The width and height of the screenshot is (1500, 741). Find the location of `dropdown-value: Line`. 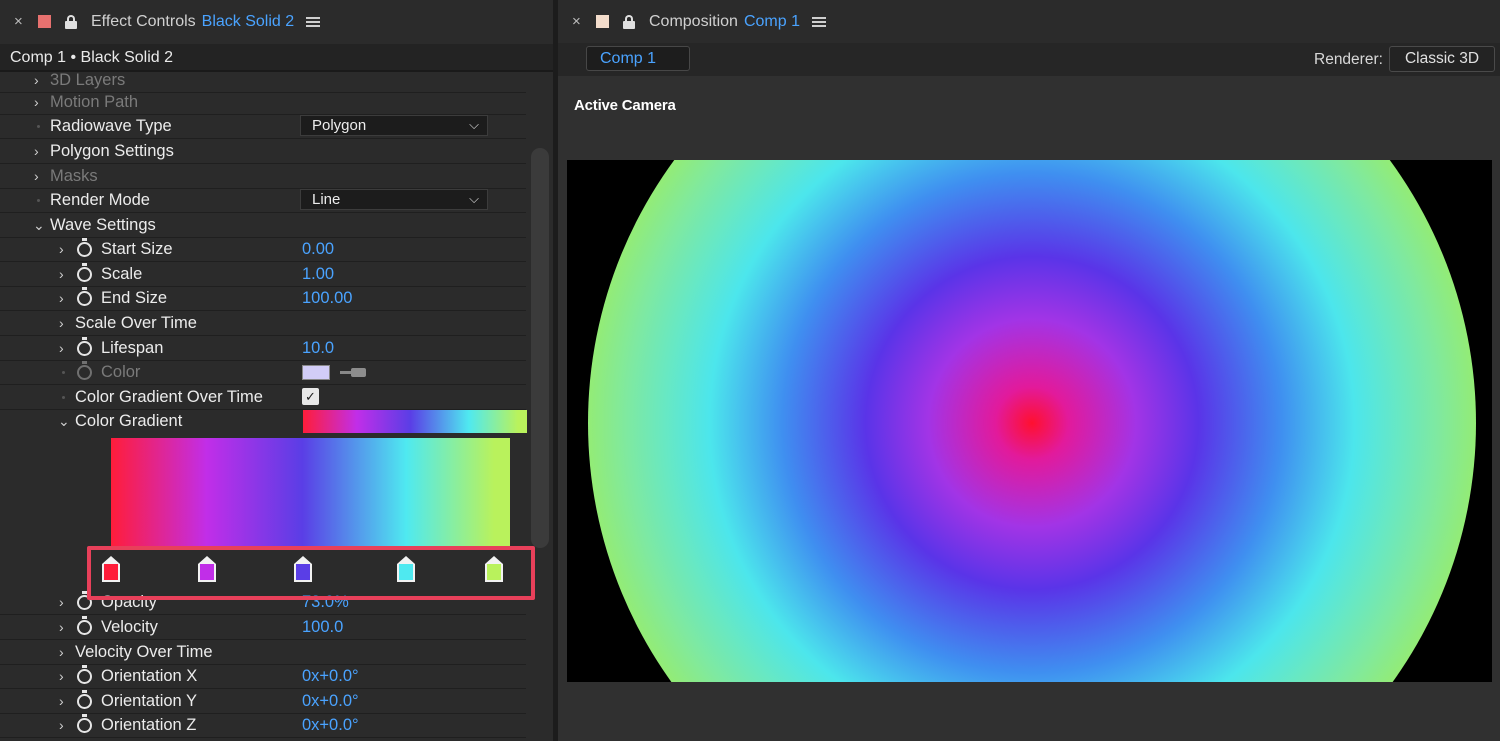

dropdown-value: Line is located at coordinates (326, 199).